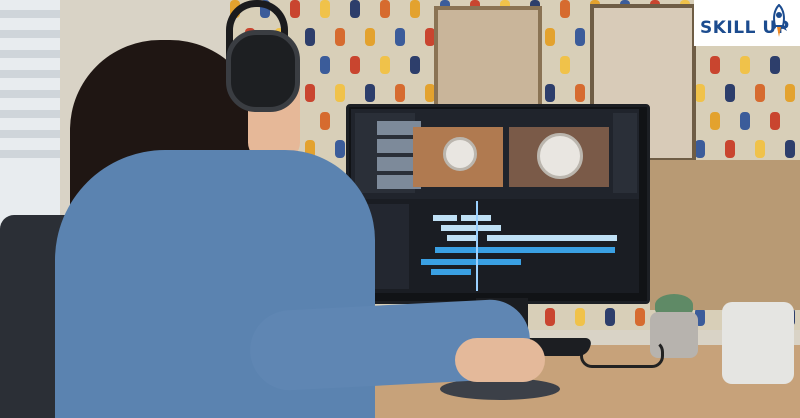 The height and width of the screenshot is (418, 800). I want to click on skill-up-logo: SKILL UP, so click(747, 23).